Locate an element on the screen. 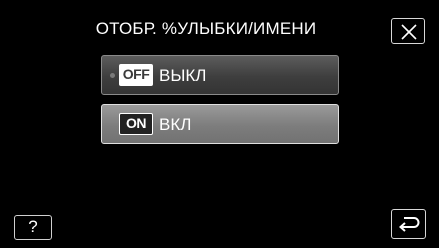 Image resolution: width=439 pixels, height=248 pixels. option-on-label: ВКЛ is located at coordinates (175, 124).